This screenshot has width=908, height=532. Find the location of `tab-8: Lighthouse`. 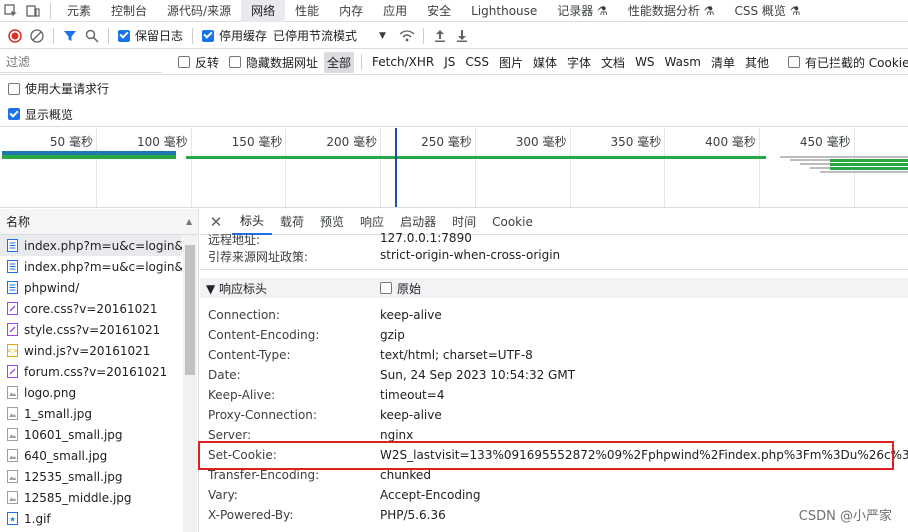

tab-8: Lighthouse is located at coordinates (504, 11).